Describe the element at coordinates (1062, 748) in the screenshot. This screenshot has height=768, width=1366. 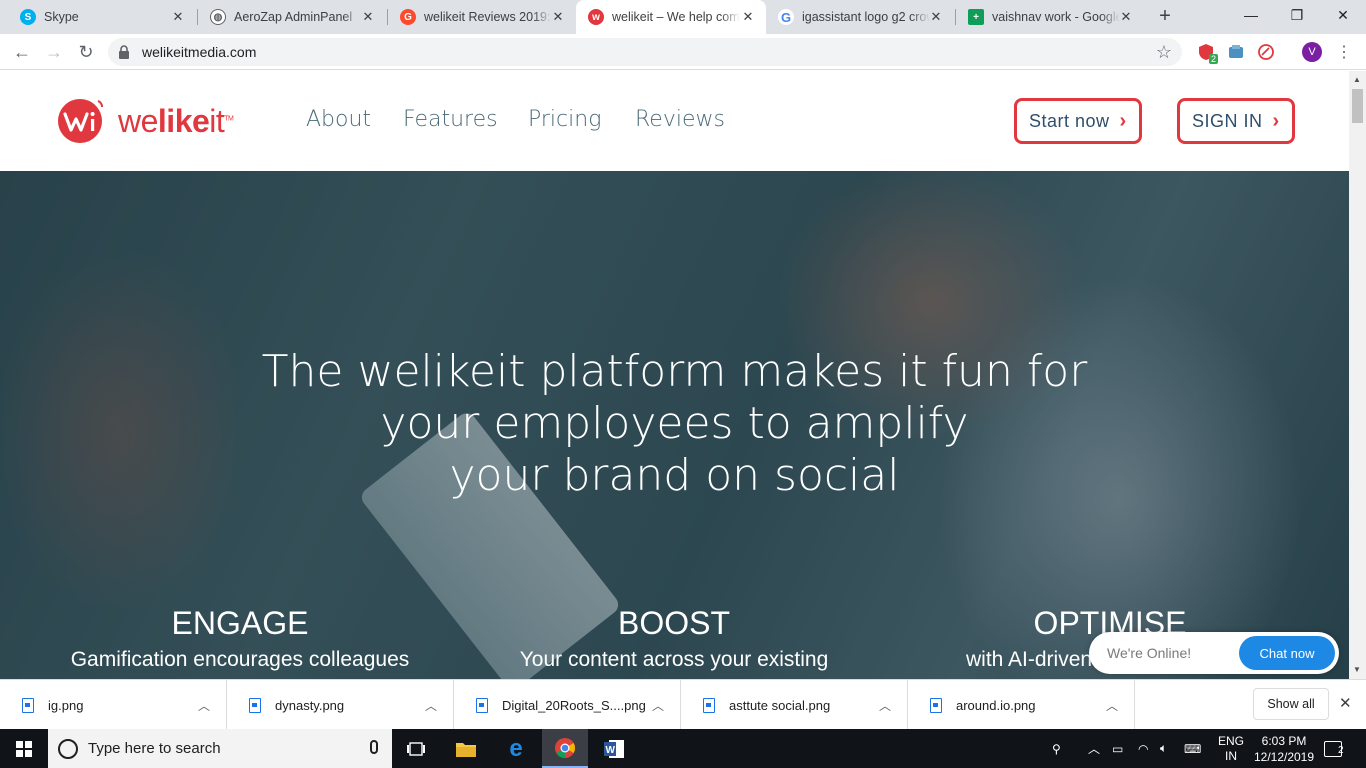
I see `people-icon: ⚲` at that location.